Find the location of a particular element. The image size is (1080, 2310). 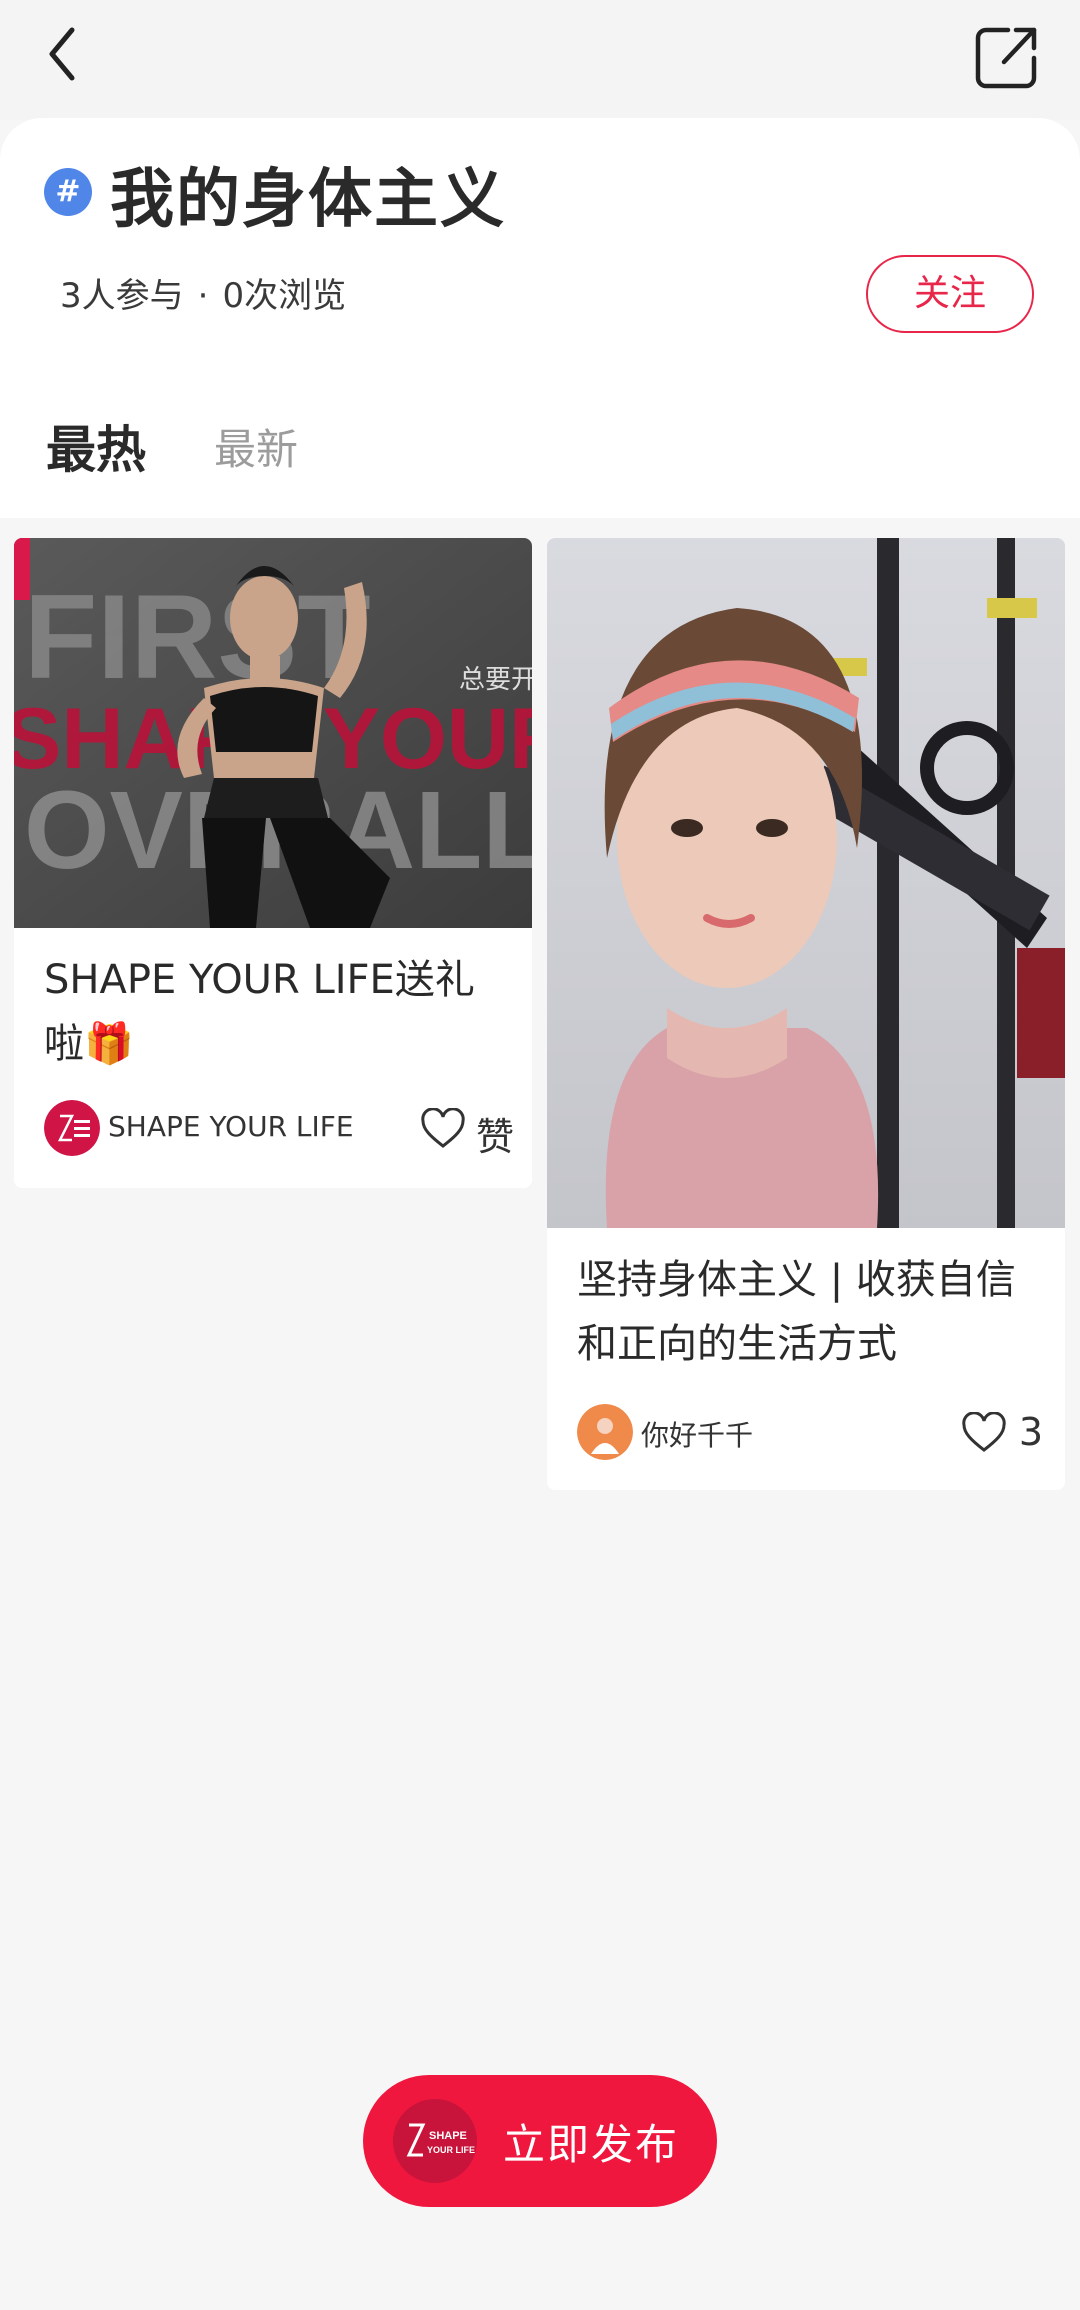

external-share-icon is located at coordinates (1006, 58).